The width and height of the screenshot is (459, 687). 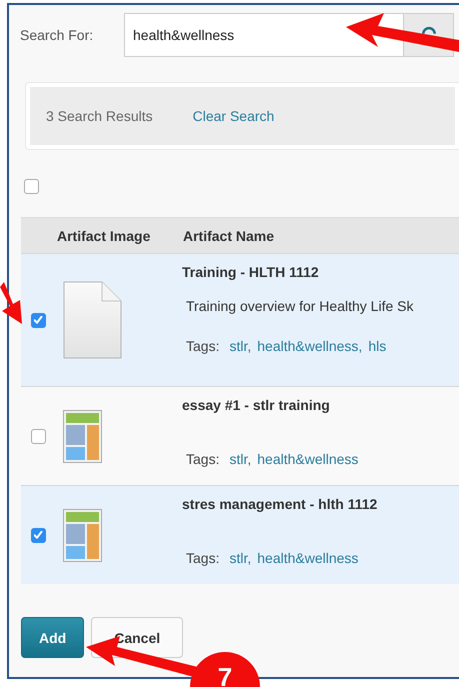 I want to click on search-label: Search For:, so click(x=57, y=35).